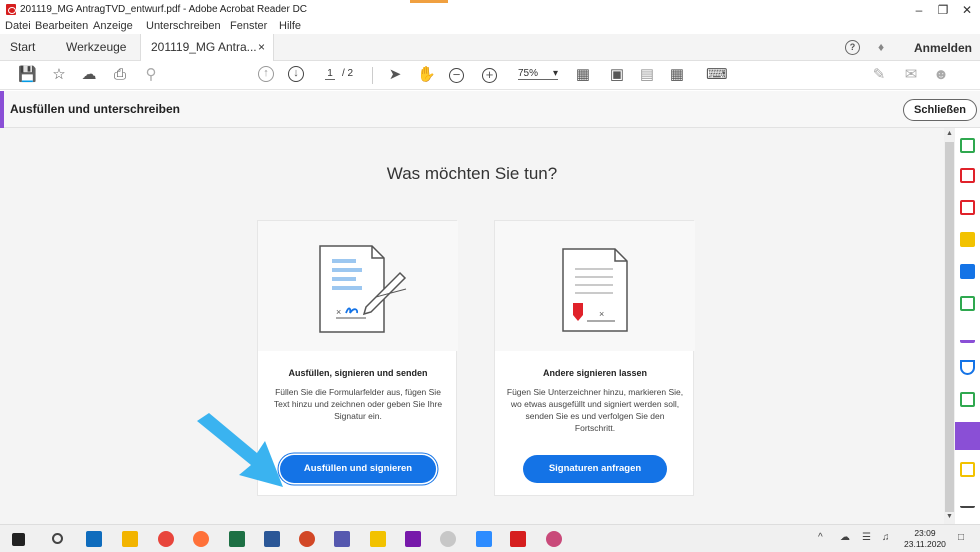  What do you see at coordinates (943, 48) in the screenshot?
I see `signin-link: Anmelden` at bounding box center [943, 48].